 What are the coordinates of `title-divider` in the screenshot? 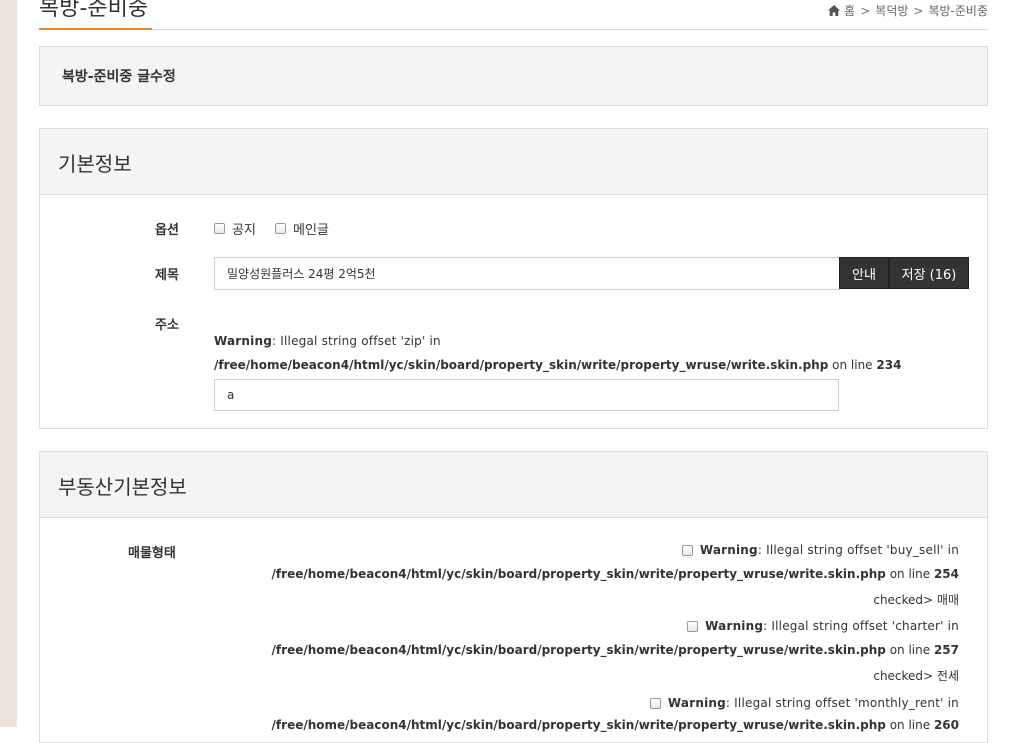 It's located at (570, 29).